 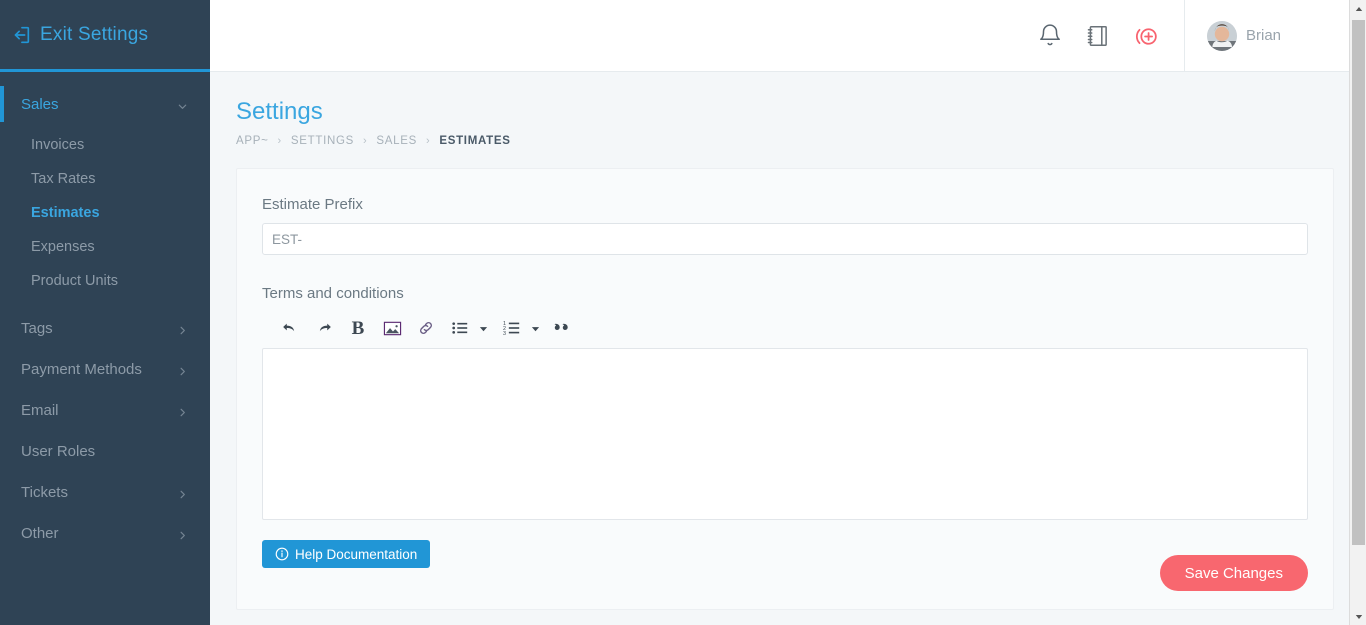 I want to click on redo-icon, so click(x=324, y=328).